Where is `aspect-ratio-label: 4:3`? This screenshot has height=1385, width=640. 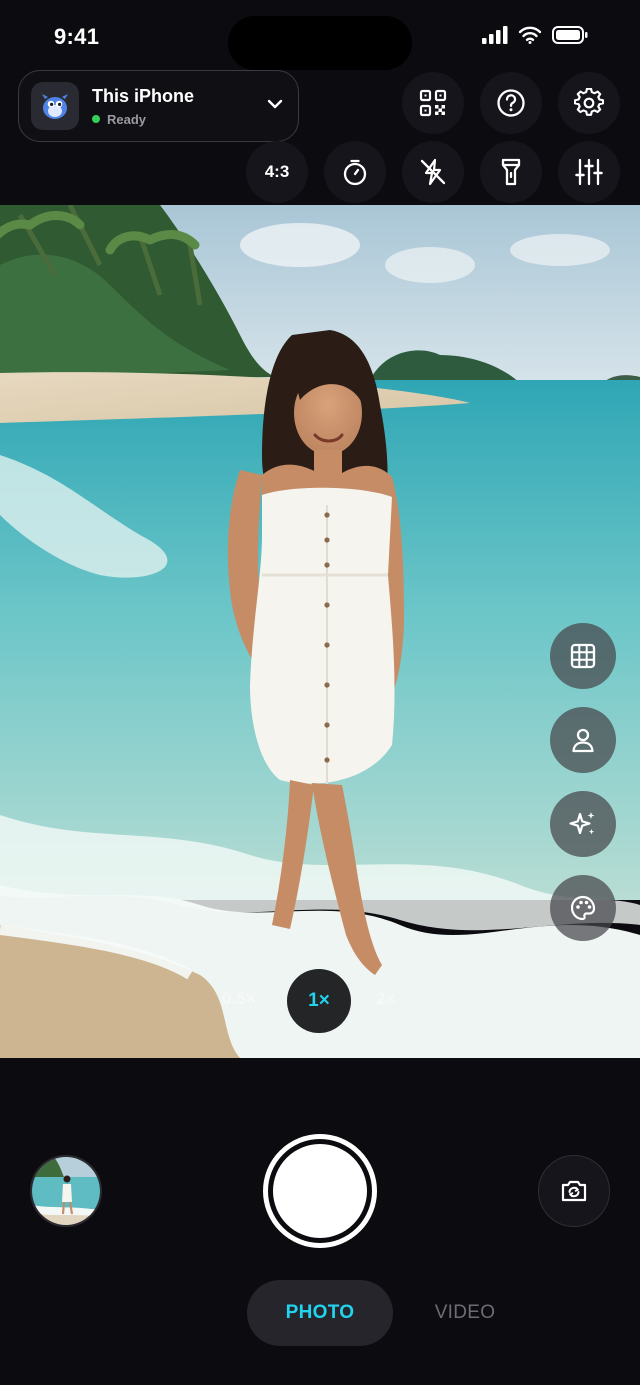 aspect-ratio-label: 4:3 is located at coordinates (277, 171).